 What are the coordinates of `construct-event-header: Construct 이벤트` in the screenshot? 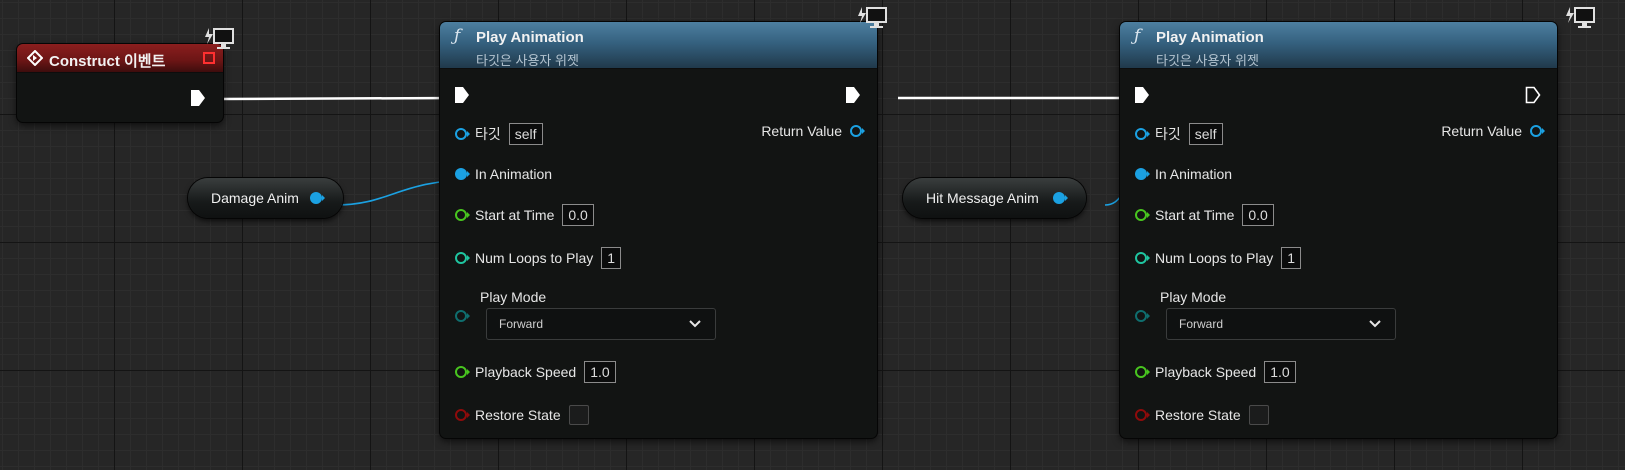 It's located at (120, 58).